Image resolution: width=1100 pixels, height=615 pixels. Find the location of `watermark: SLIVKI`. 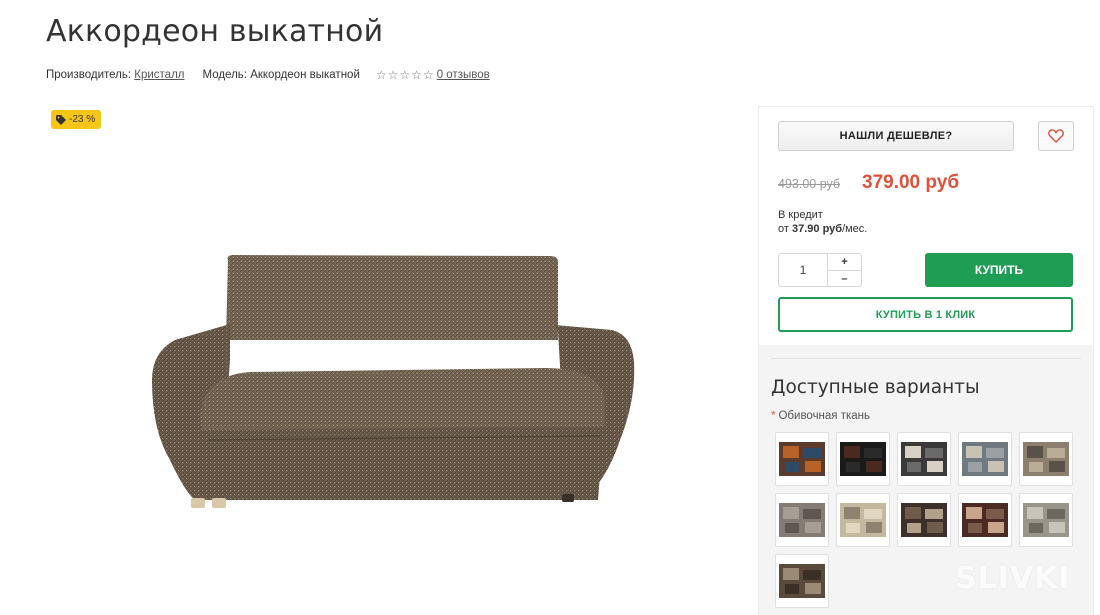

watermark: SLIVKI is located at coordinates (1013, 578).